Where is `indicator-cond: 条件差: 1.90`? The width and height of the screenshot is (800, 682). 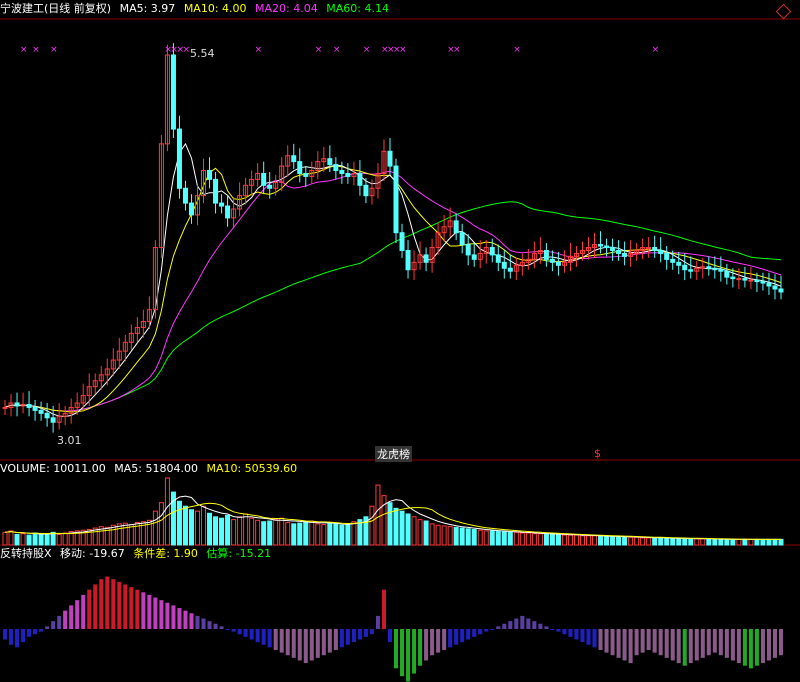 indicator-cond: 条件差: 1.90 is located at coordinates (165, 553).